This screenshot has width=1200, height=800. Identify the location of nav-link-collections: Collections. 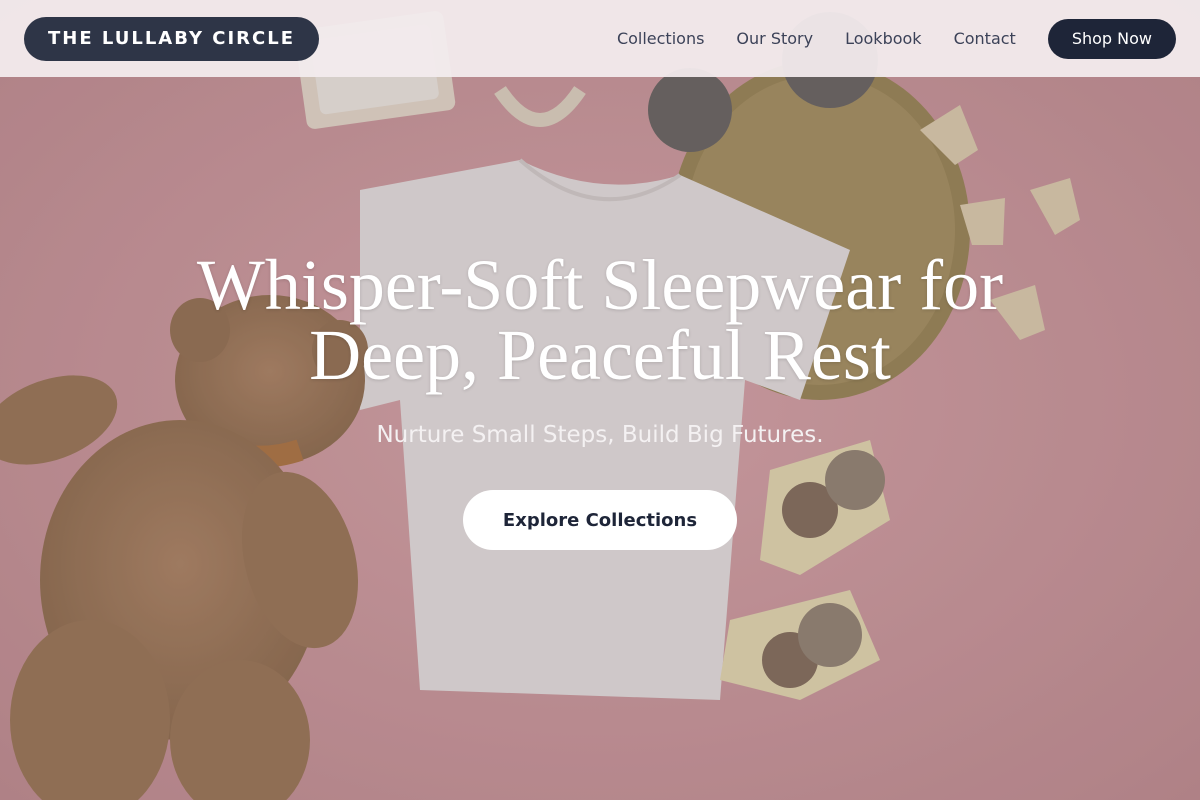
(660, 38).